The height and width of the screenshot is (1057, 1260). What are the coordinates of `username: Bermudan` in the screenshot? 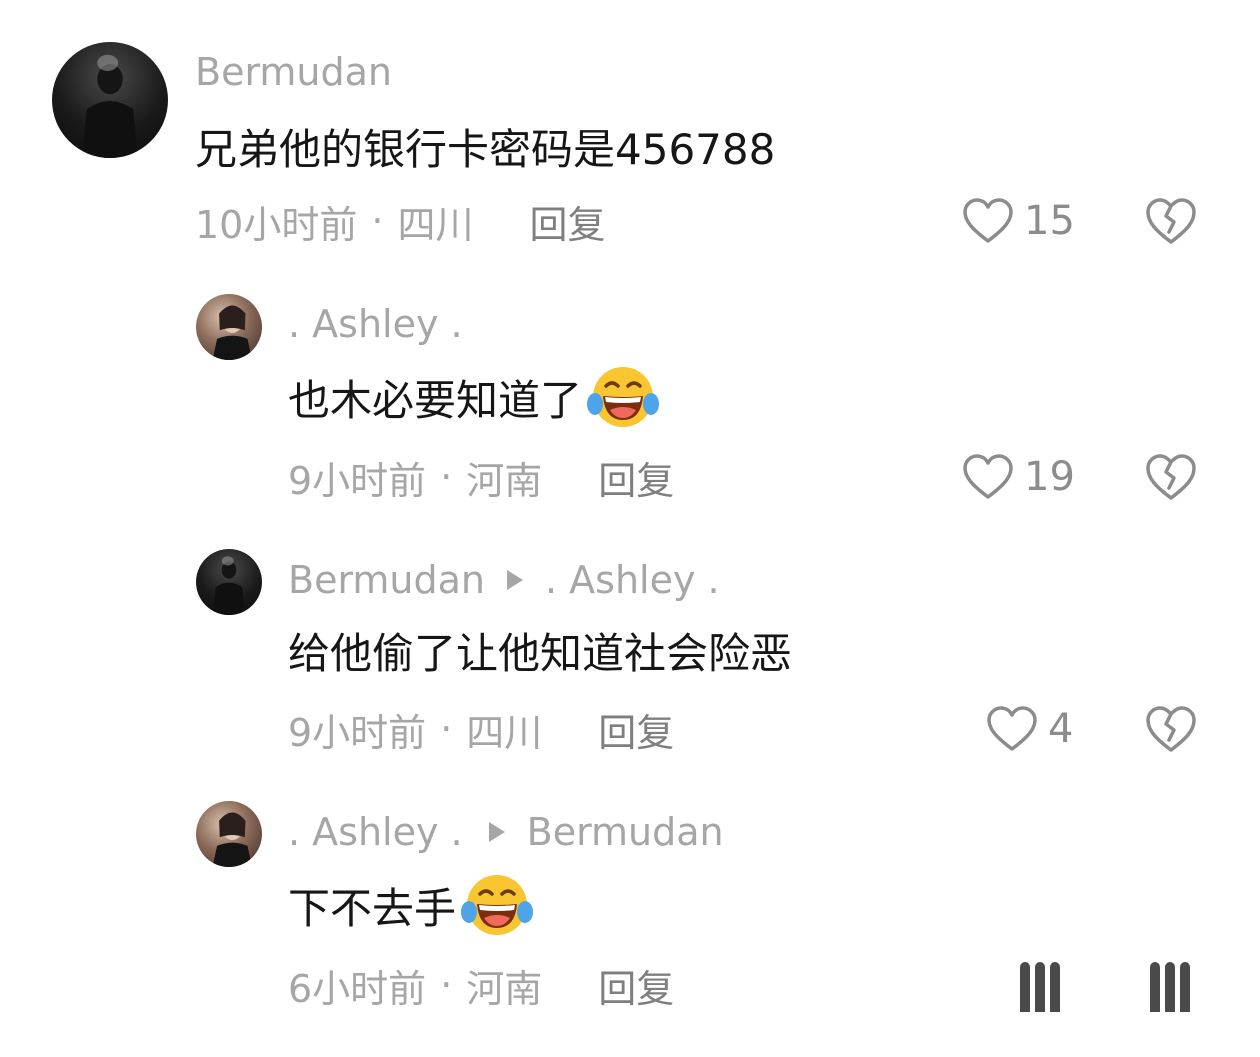 It's located at (293, 72).